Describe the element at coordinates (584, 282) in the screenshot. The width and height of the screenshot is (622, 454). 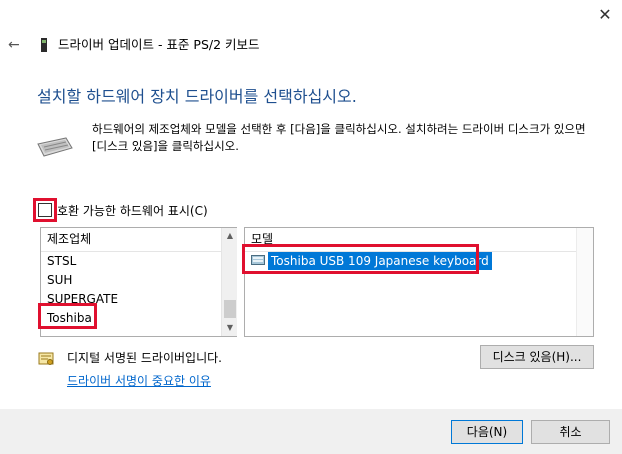
I see `model-scrollbar` at that location.